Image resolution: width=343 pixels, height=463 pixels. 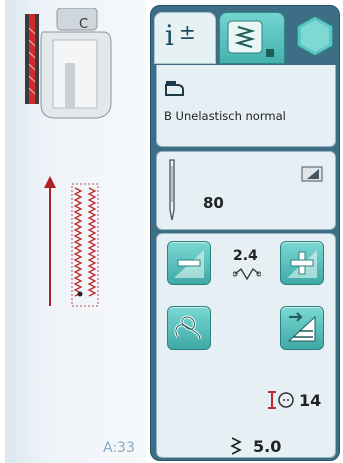 I want to click on hexagon-button-icon, so click(x=315, y=36).